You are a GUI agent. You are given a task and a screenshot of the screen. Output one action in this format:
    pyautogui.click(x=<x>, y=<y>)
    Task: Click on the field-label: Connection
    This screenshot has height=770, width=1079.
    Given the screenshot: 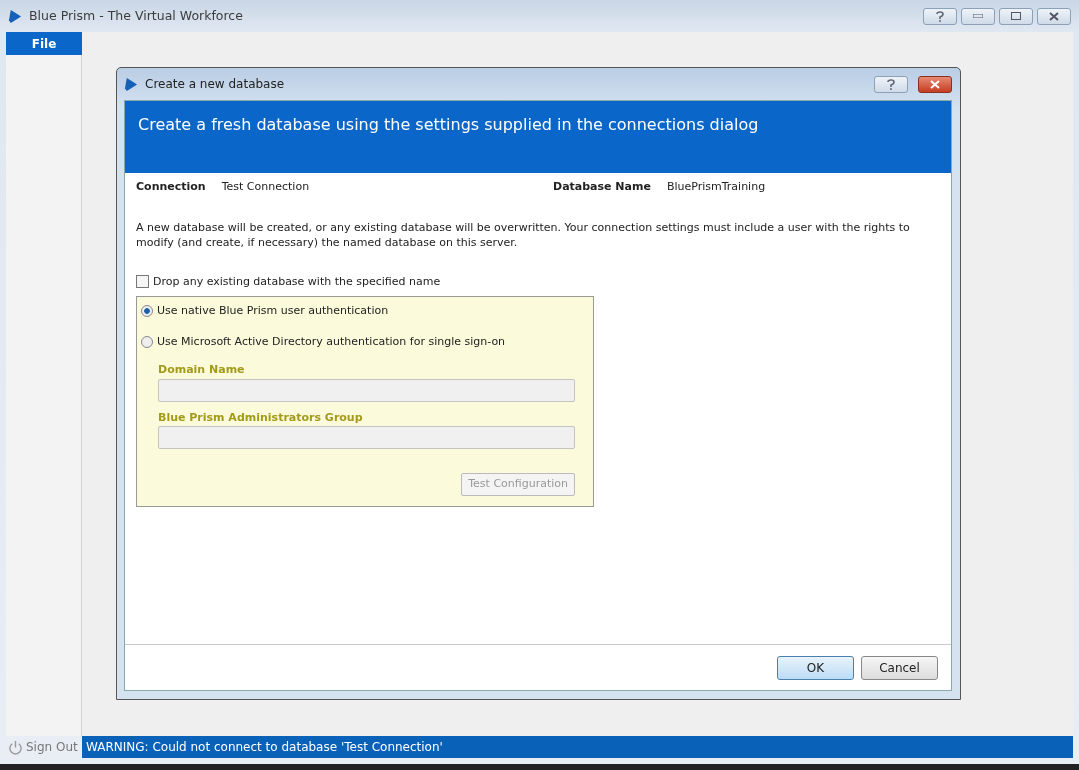 What is the action you would take?
    pyautogui.click(x=171, y=187)
    